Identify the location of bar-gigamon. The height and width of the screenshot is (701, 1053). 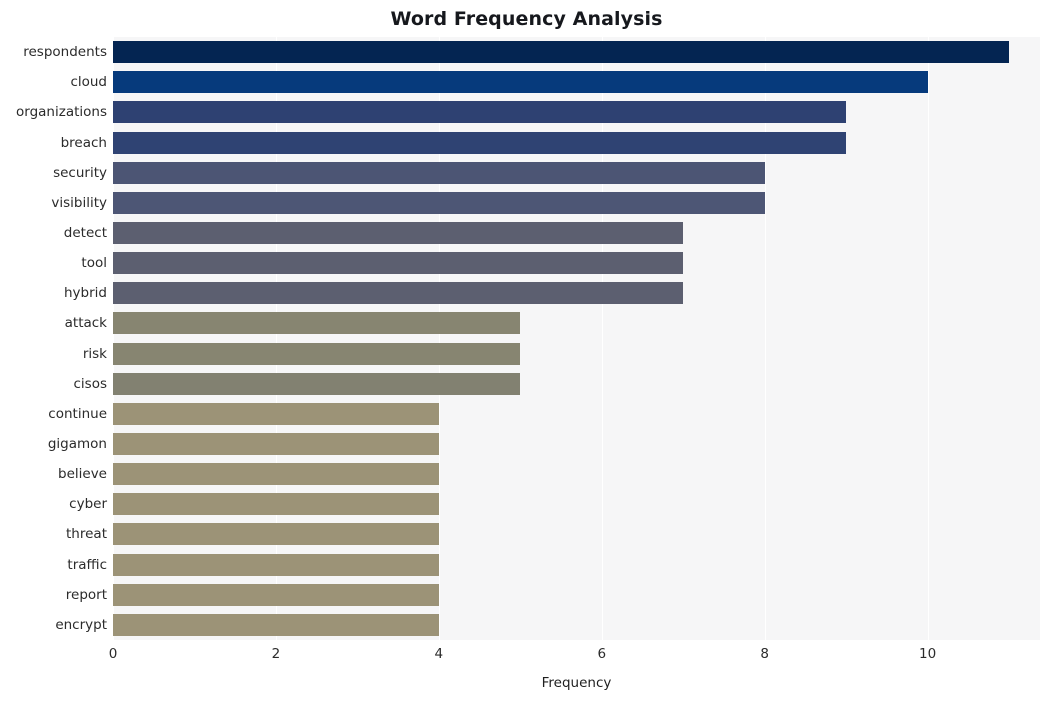
(276, 444).